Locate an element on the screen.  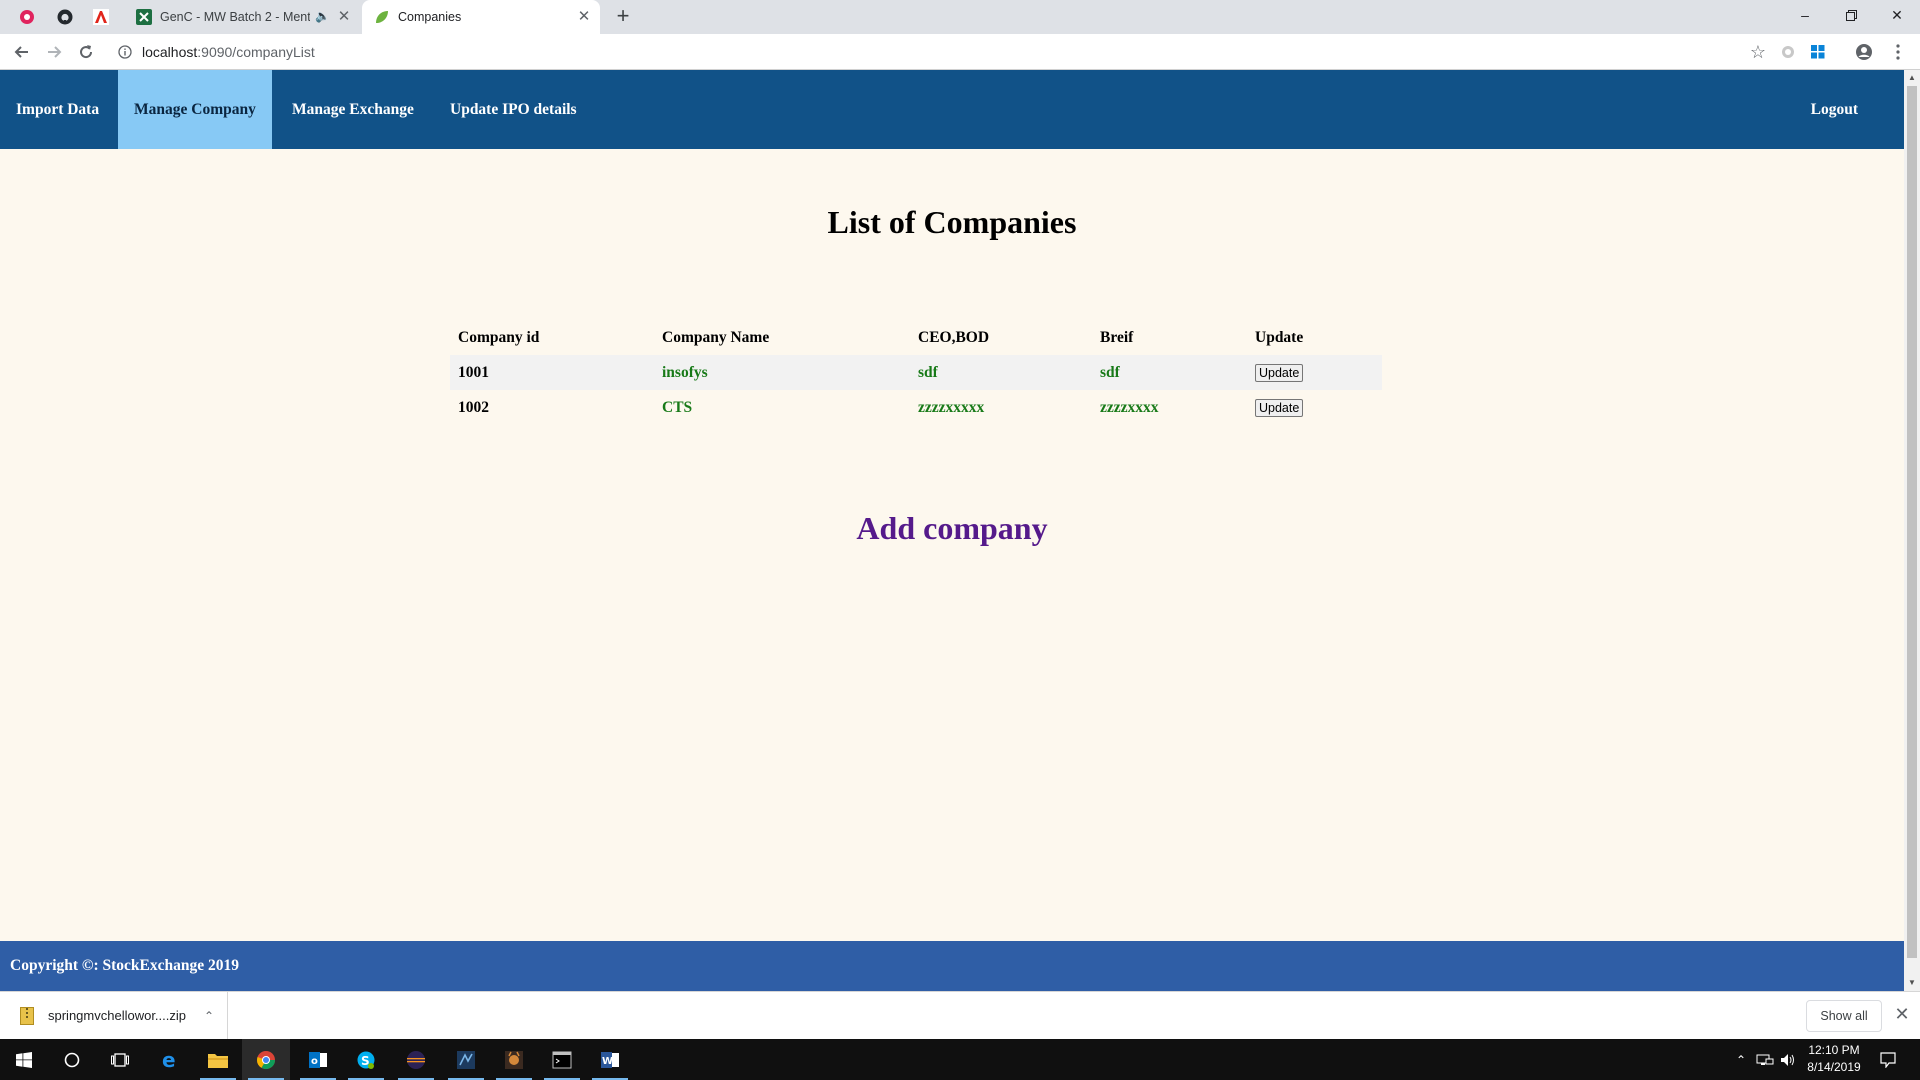
bookmark-star-icon: ☆ is located at coordinates (1758, 52).